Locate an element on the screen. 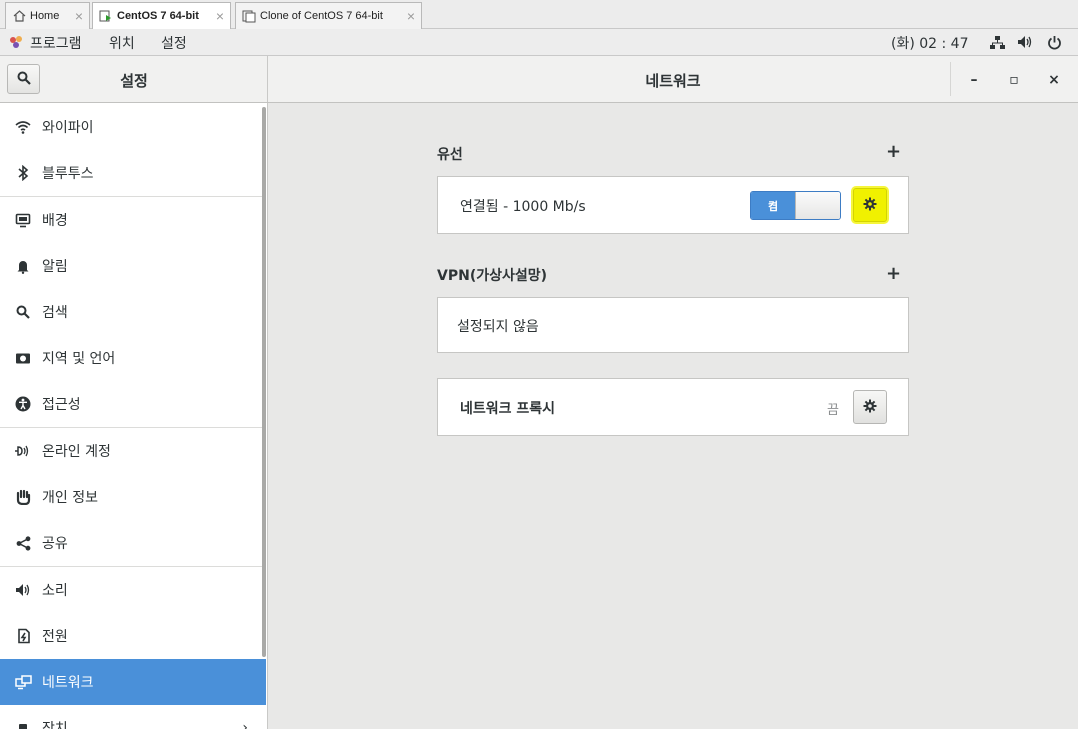 Image resolution: width=1078 pixels, height=729 pixels. sidebar-item-label: 블루투스 is located at coordinates (68, 174).